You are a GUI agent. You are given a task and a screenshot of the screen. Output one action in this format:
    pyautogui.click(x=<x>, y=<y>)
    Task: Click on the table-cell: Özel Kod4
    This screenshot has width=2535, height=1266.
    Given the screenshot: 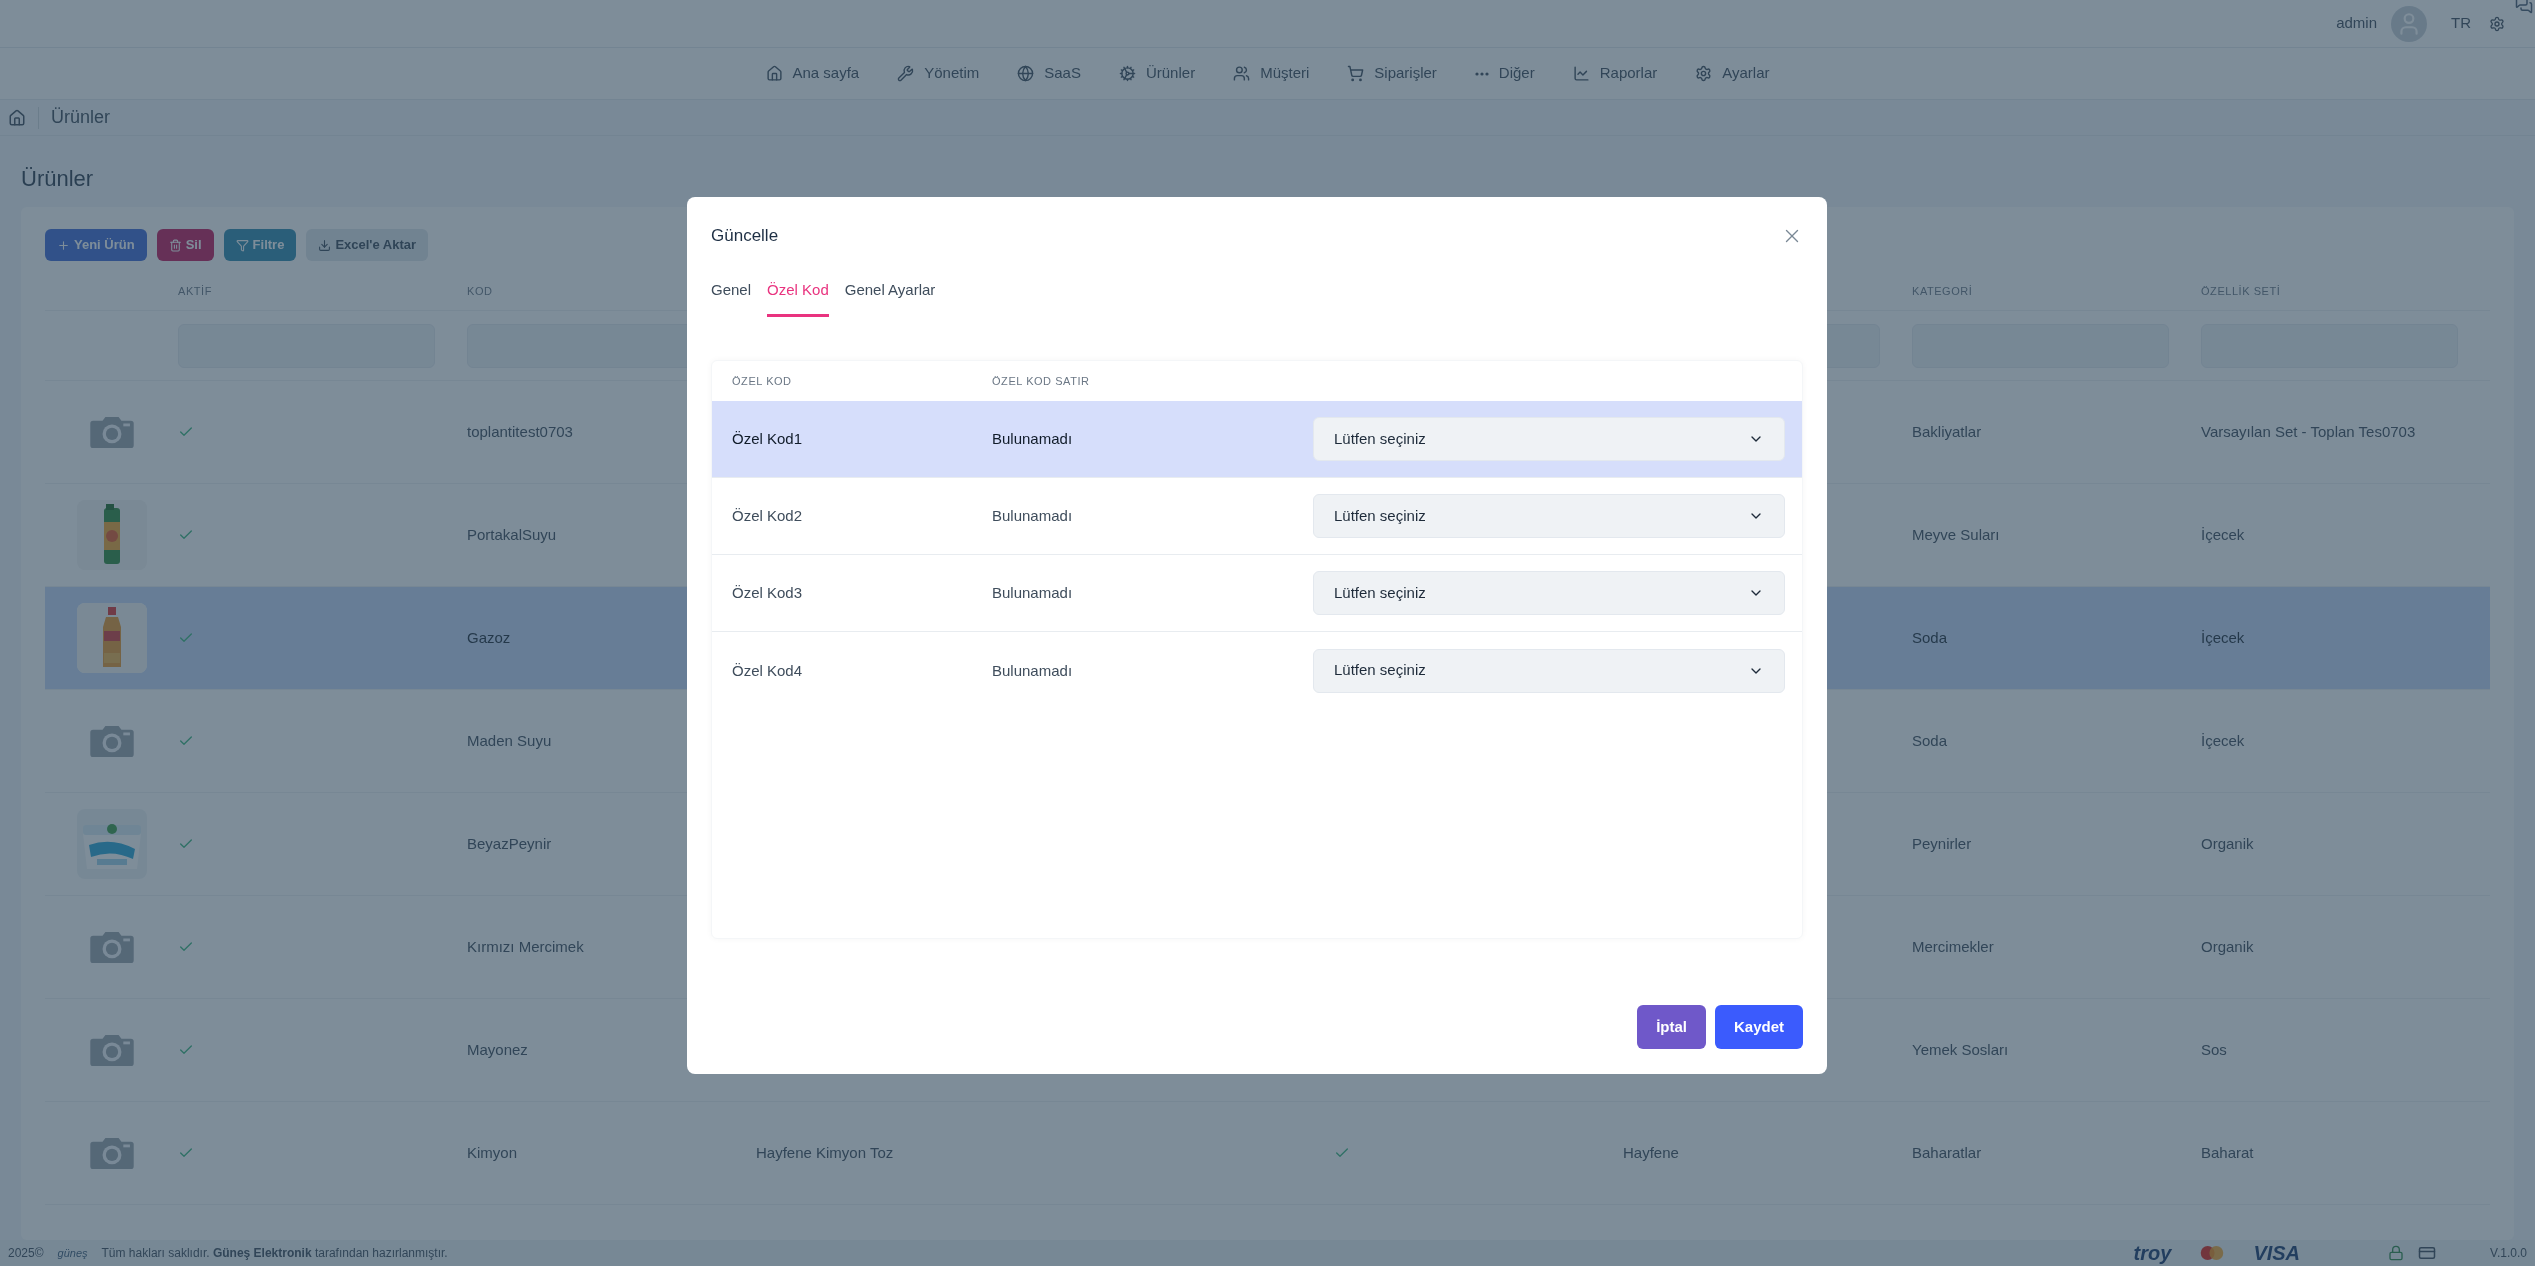 What is the action you would take?
    pyautogui.click(x=767, y=670)
    